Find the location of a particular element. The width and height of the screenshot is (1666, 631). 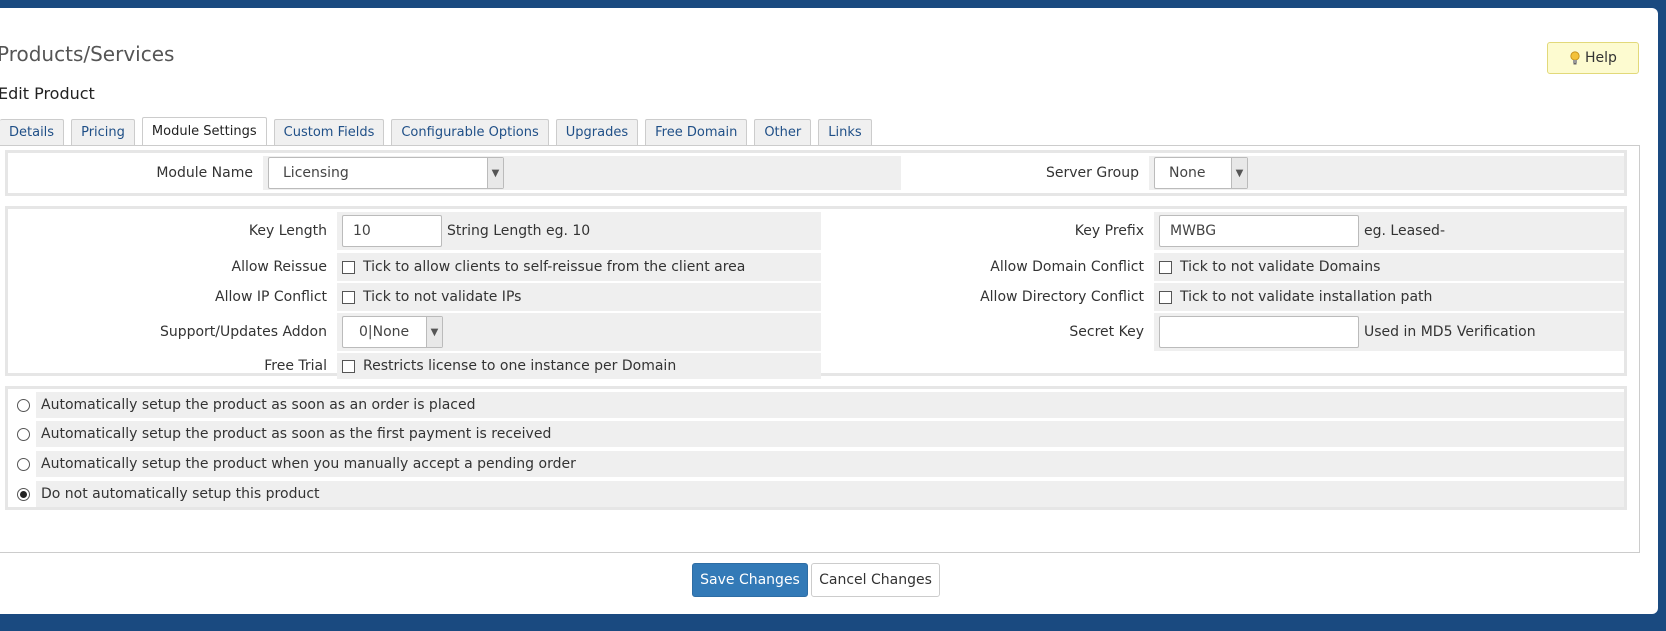

allow-directory-conflict-text: Tick to not validate installation path is located at coordinates (1306, 297).